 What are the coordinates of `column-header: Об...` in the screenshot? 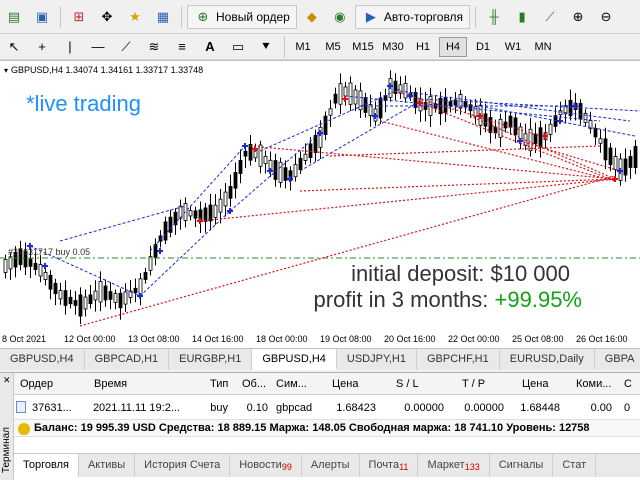 It's located at (254, 384).